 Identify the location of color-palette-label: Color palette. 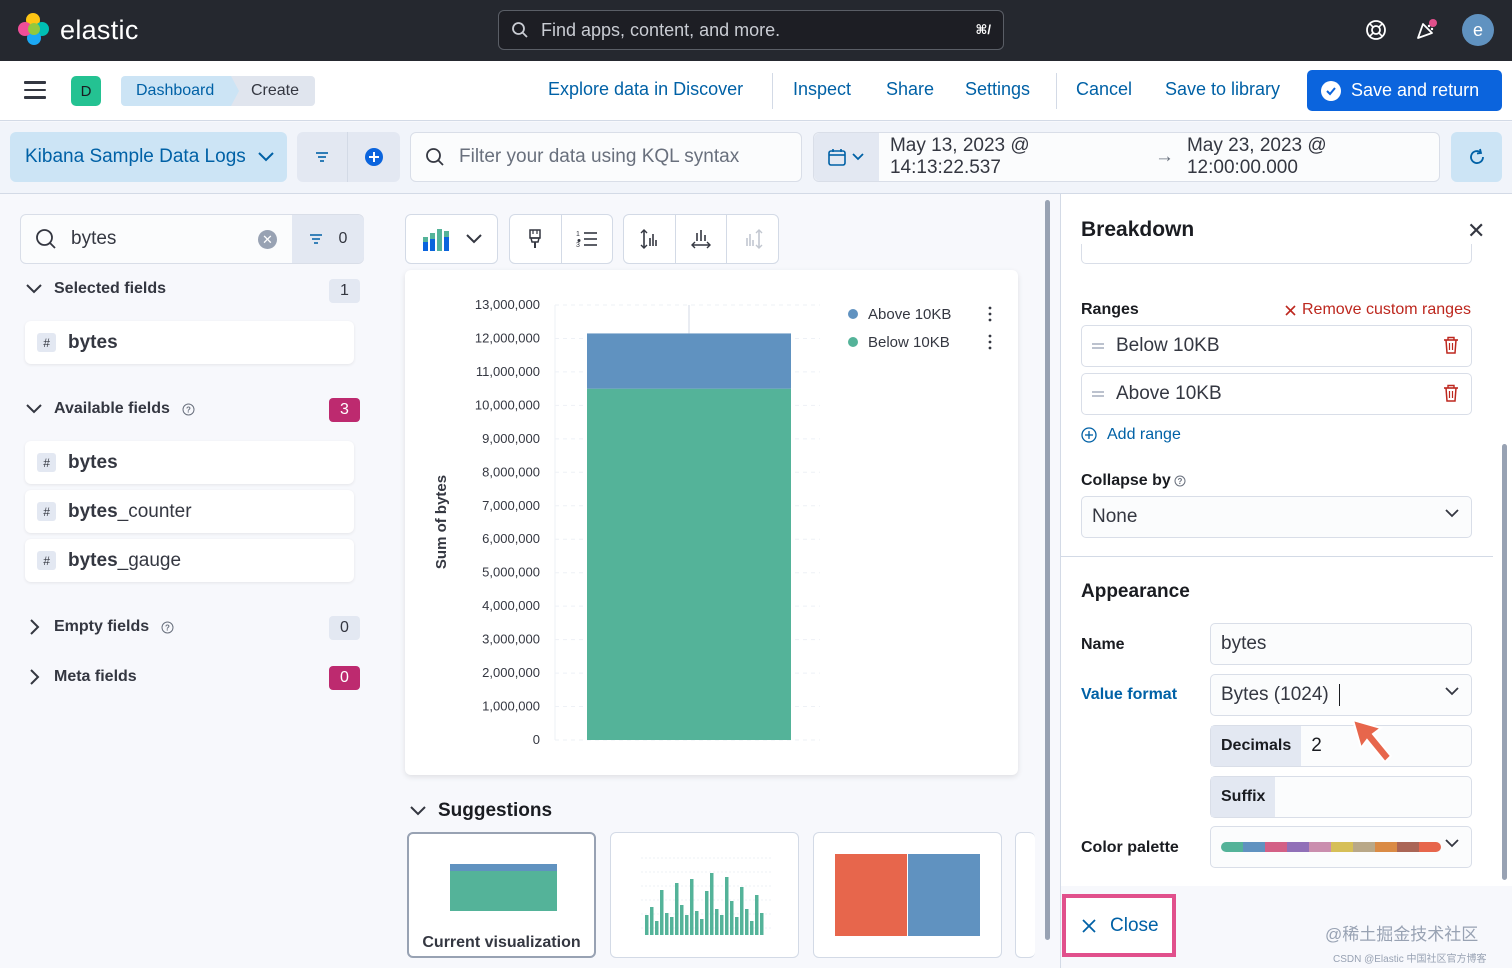
(1130, 847).